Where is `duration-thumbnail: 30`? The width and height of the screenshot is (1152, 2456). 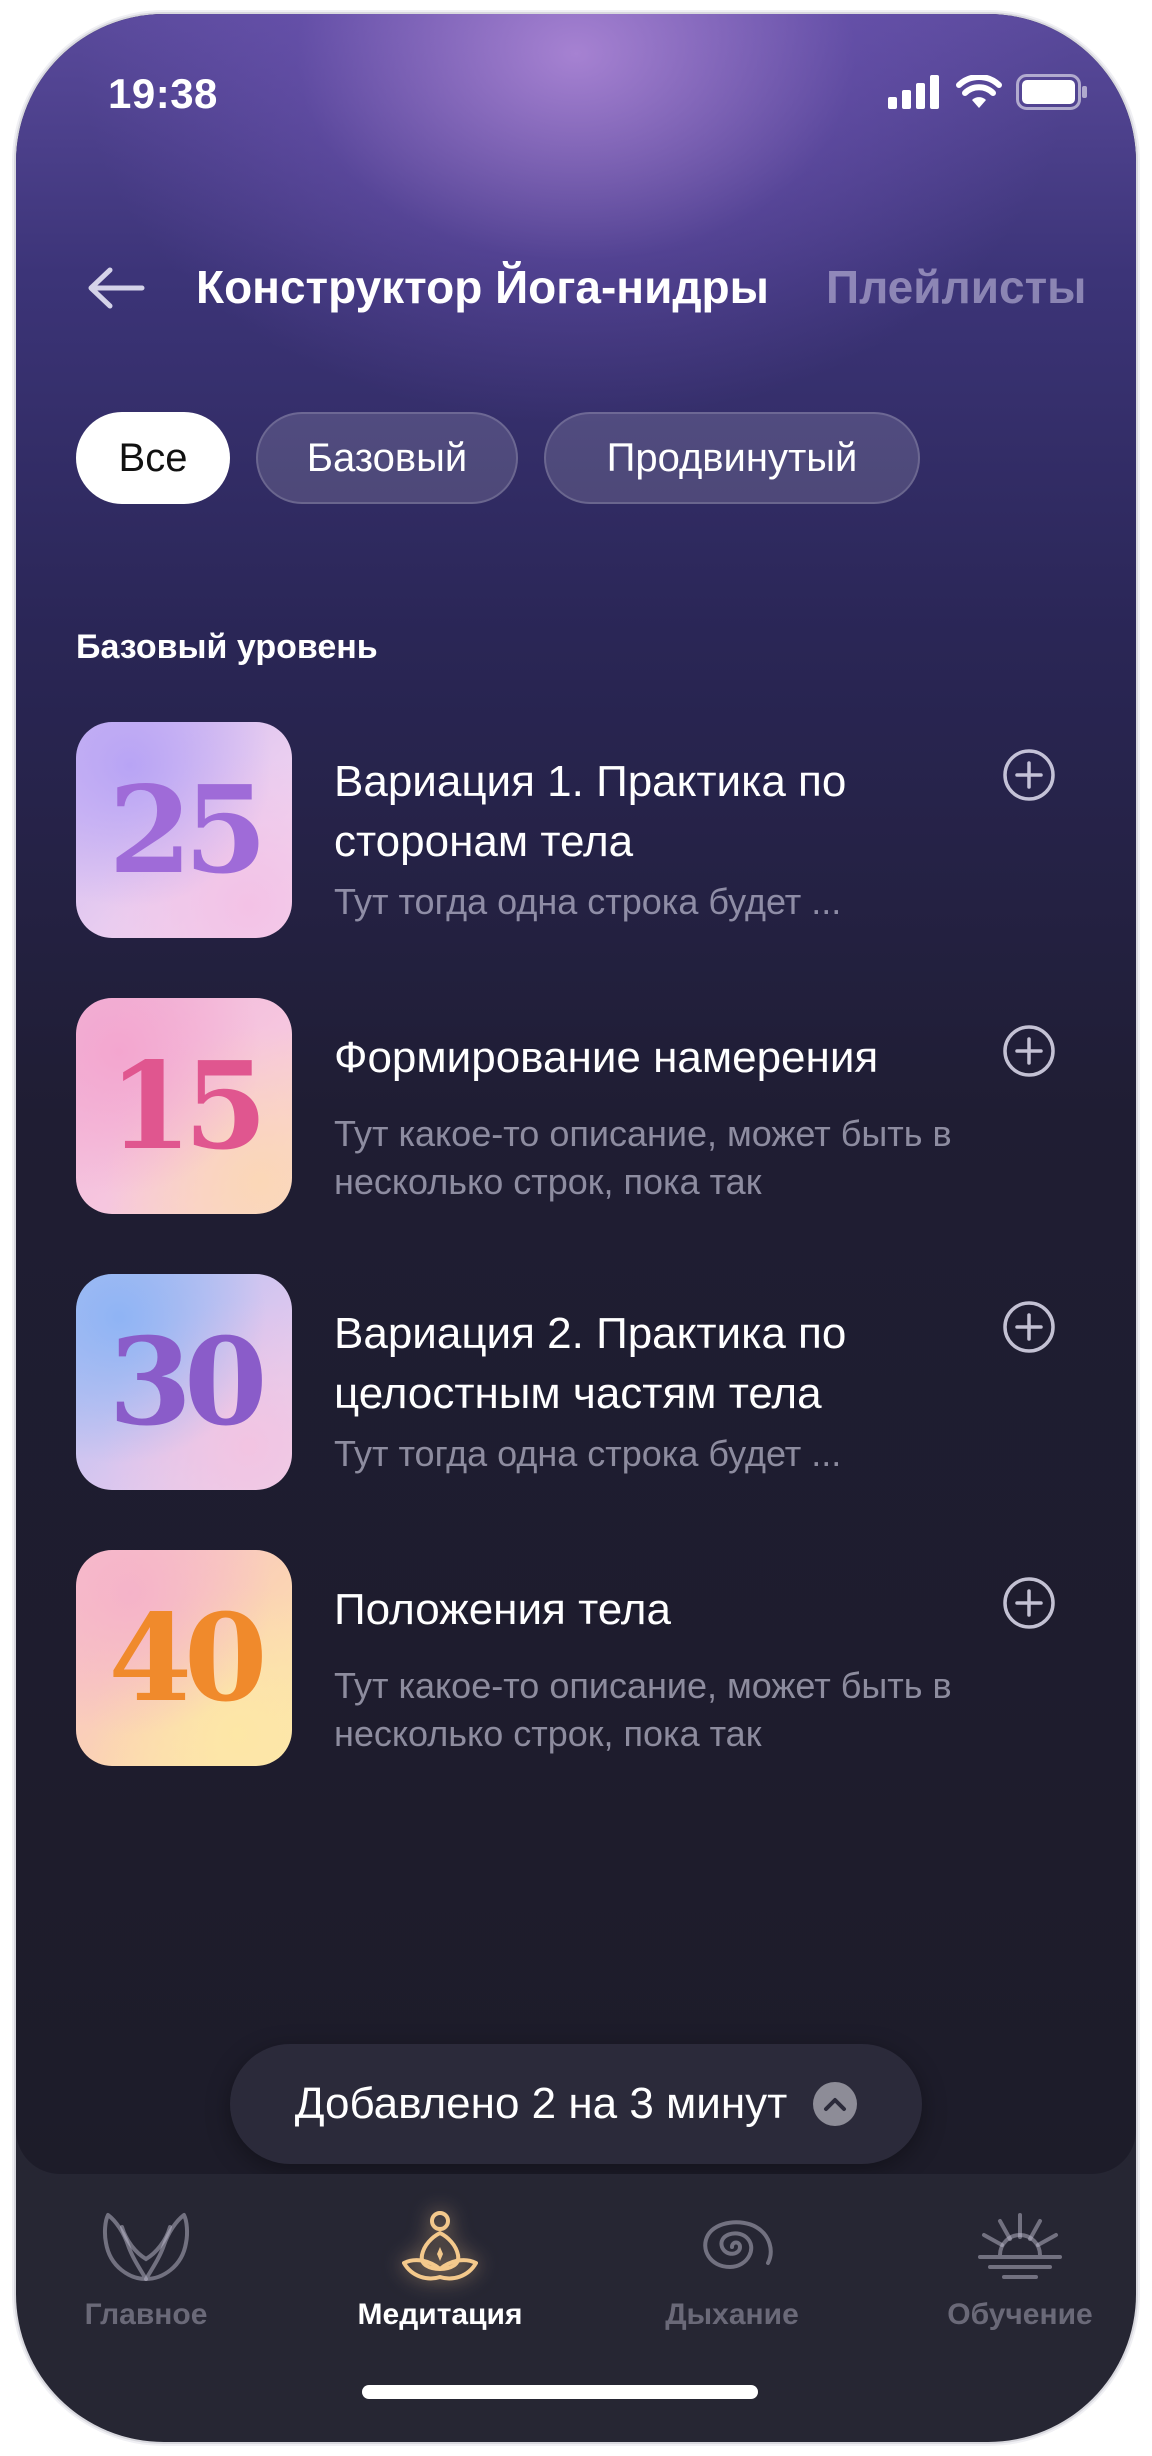 duration-thumbnail: 30 is located at coordinates (184, 1382).